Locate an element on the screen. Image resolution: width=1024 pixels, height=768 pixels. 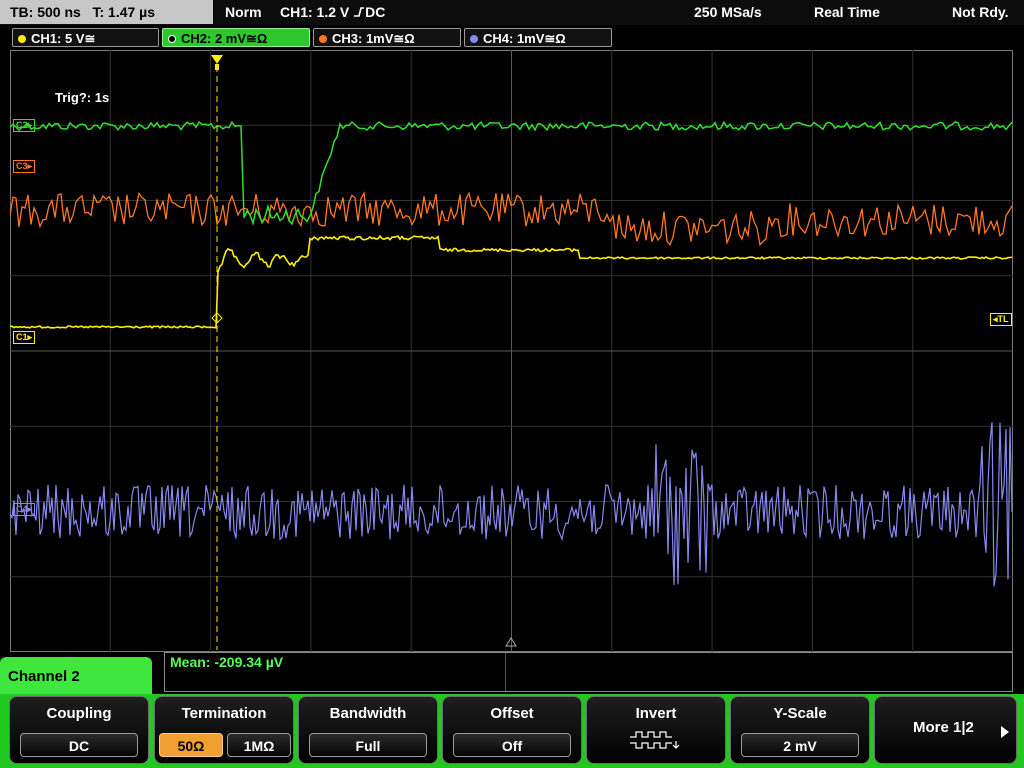
sample-rate: 250 MSa/s is located at coordinates (728, 12).